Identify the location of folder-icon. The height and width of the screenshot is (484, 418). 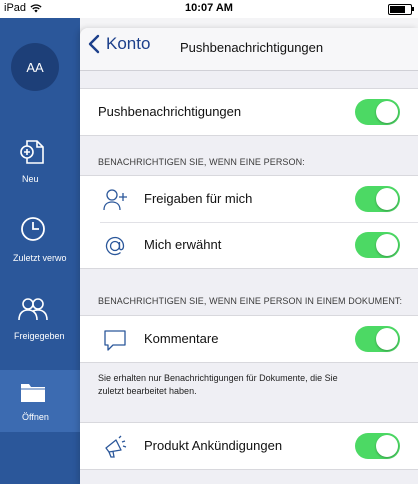
(33, 393).